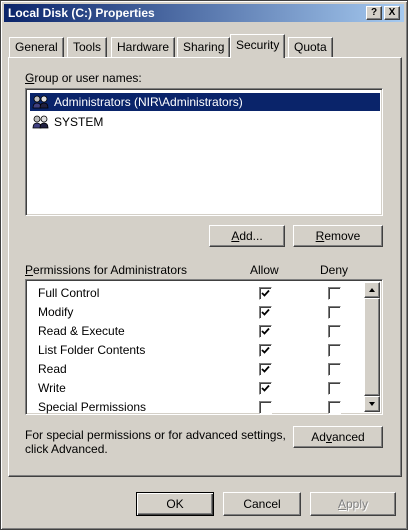  What do you see at coordinates (258, 46) in the screenshot?
I see `tab-security: Security` at bounding box center [258, 46].